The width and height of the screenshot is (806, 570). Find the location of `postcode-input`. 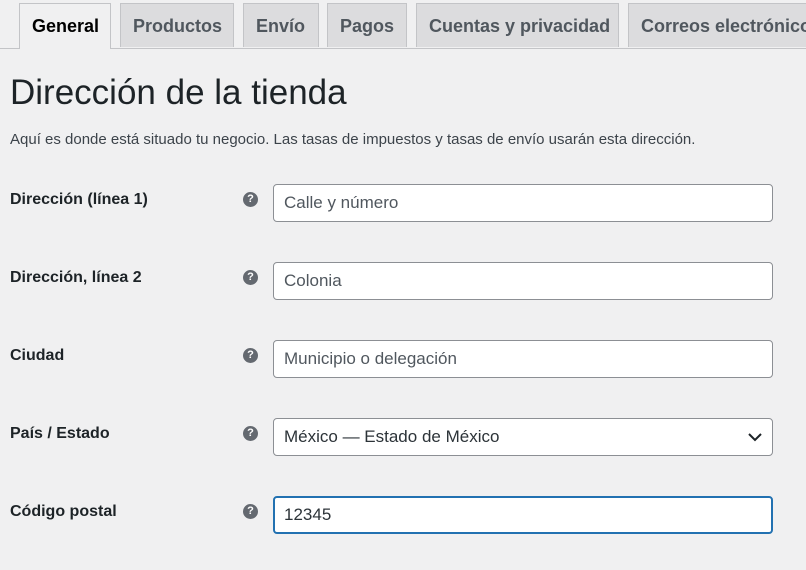

postcode-input is located at coordinates (523, 515).